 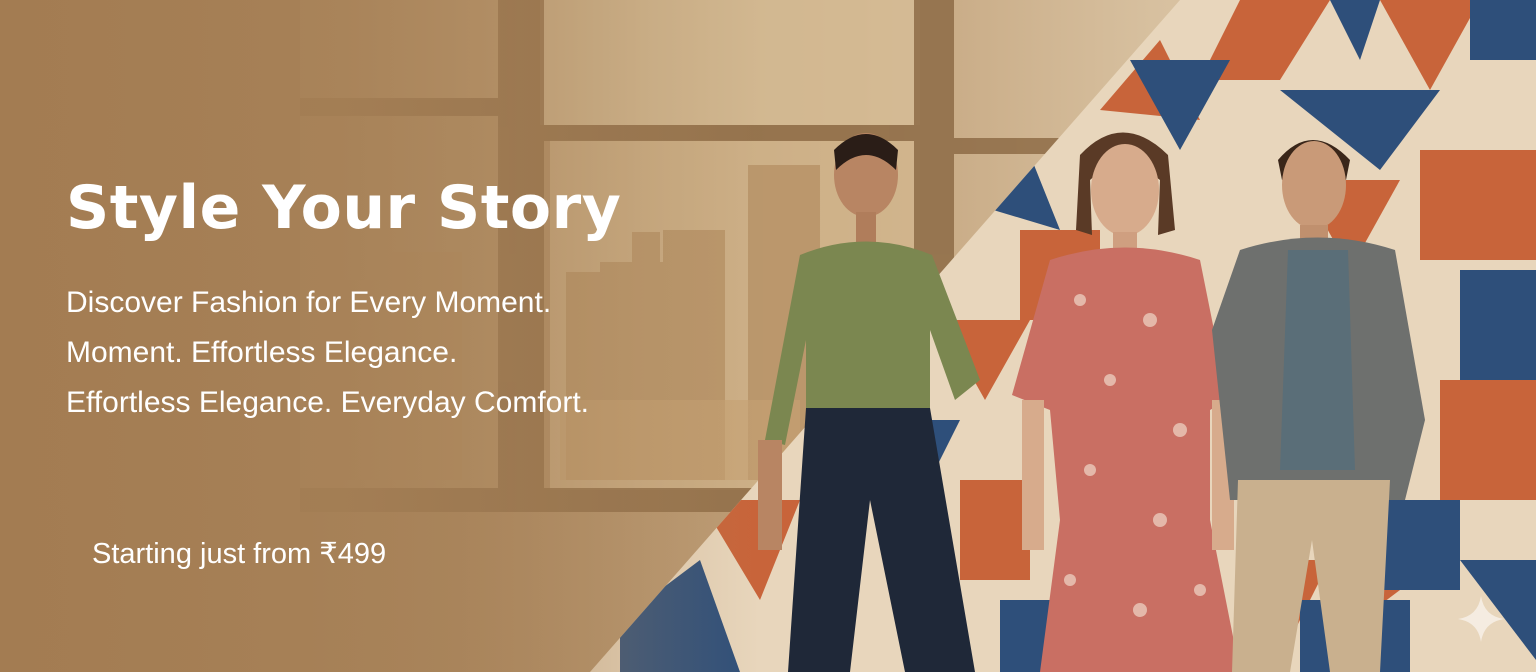 What do you see at coordinates (262, 352) in the screenshot?
I see `tagline-line: Moment. Effortless Elegance.` at bounding box center [262, 352].